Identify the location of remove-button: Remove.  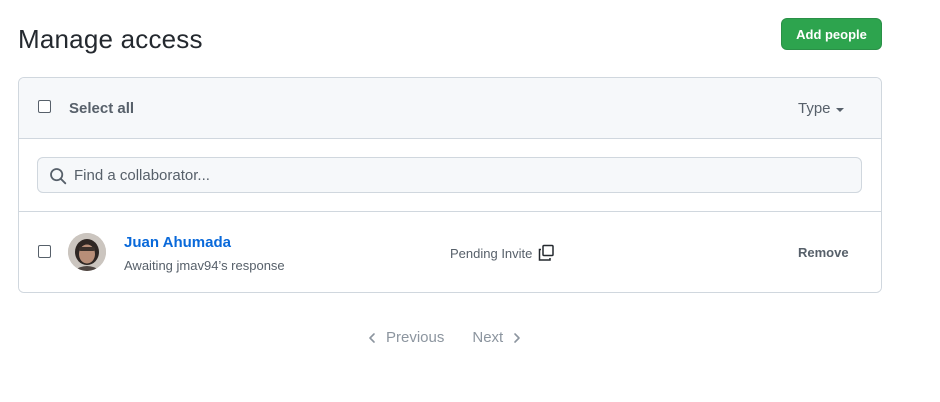
(823, 252).